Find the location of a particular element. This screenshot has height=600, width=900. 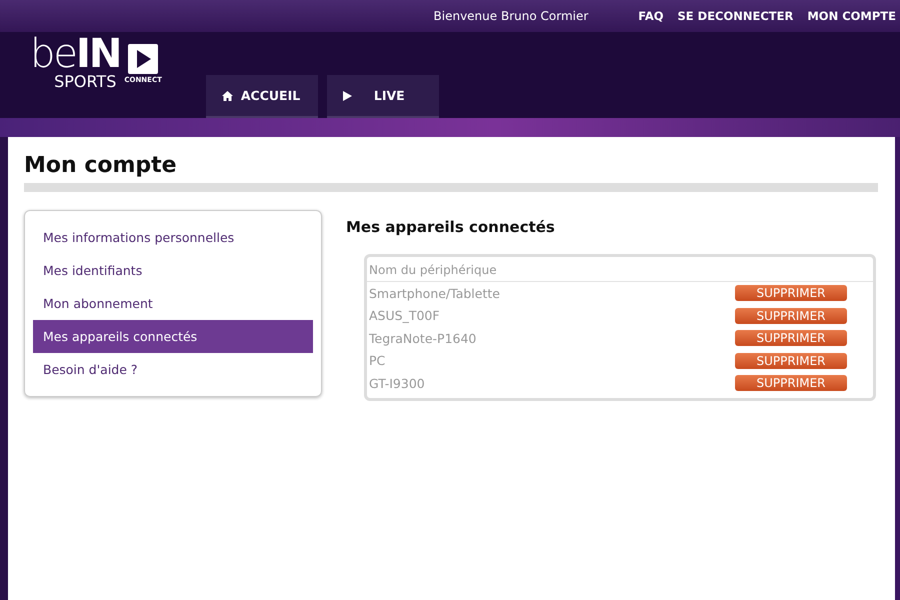

page-title: Mon compte is located at coordinates (101, 166).